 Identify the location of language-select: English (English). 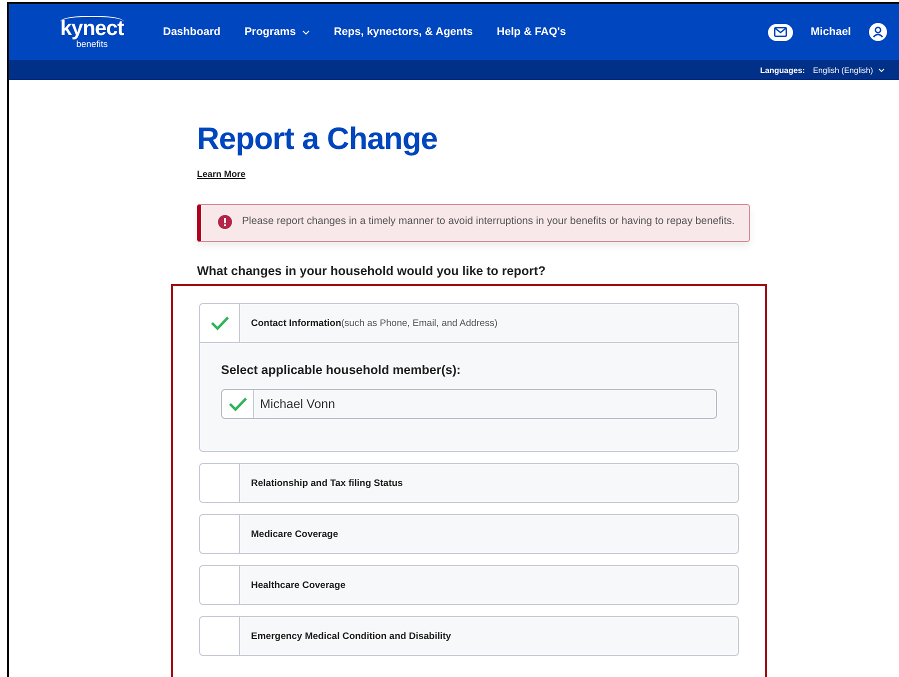
(848, 70).